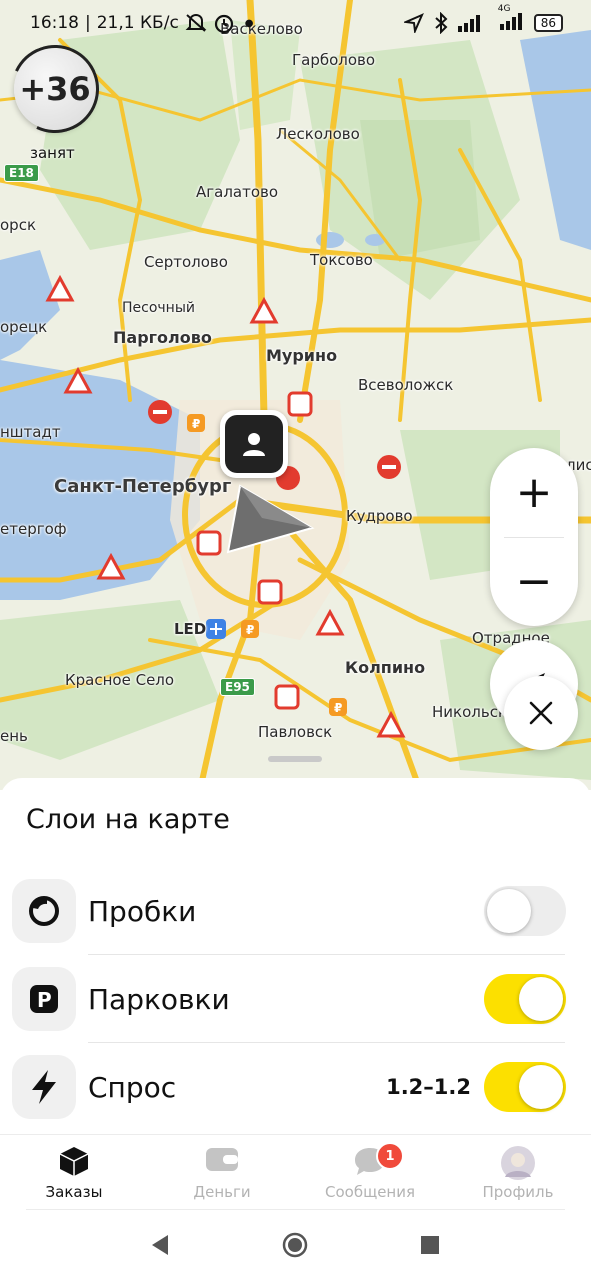 The width and height of the screenshot is (591, 1280). I want to click on layer-row-demand: Спрос 1.2–1.2, so click(289, 1088).